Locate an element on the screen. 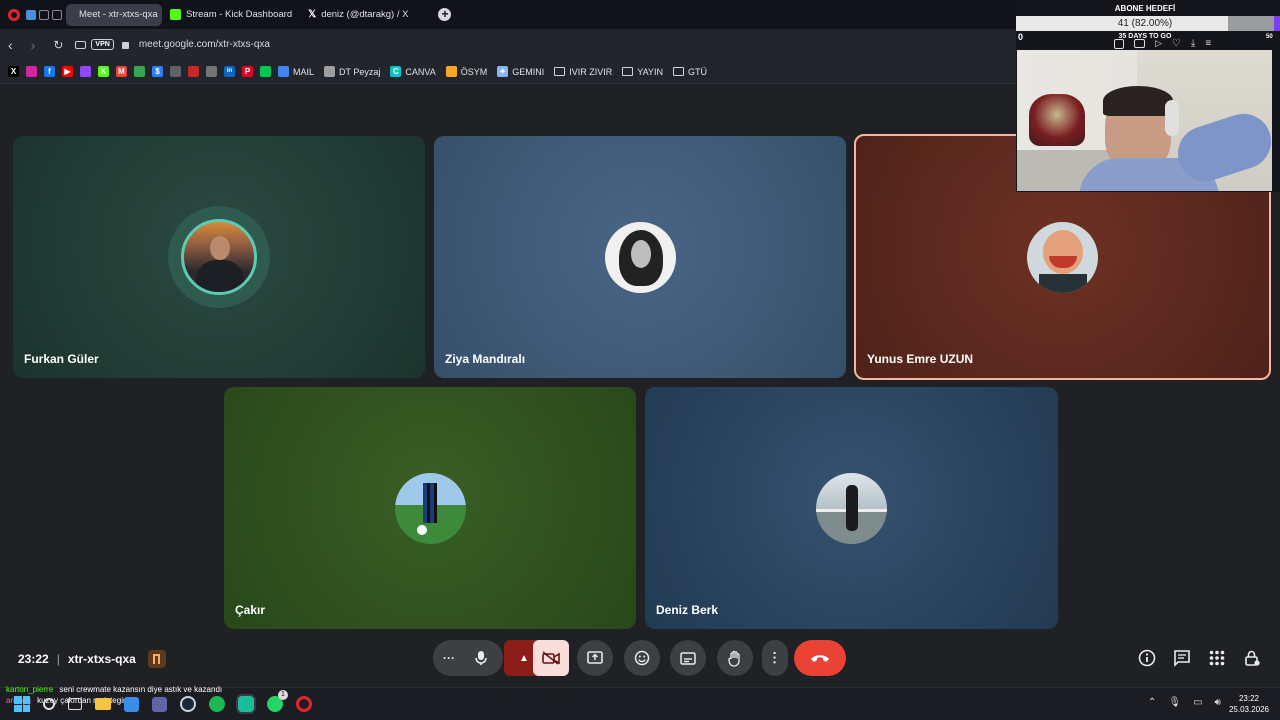 The image size is (1280, 720). captions-button is located at coordinates (688, 658).